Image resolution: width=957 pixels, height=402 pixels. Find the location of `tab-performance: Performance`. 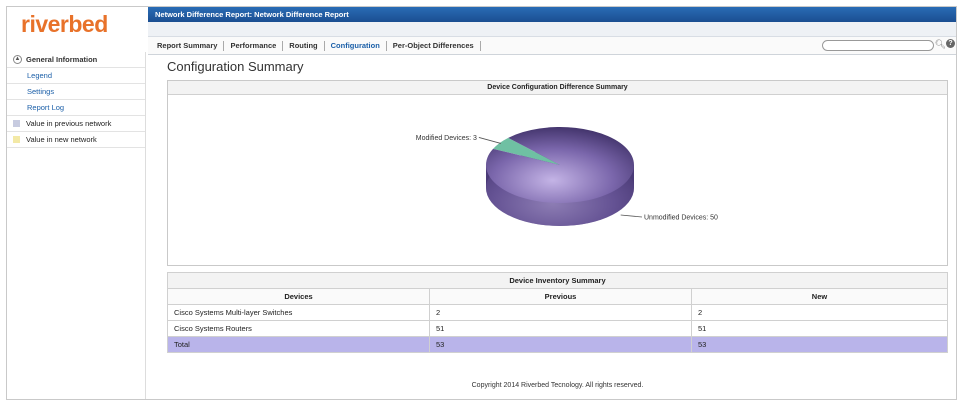

tab-performance: Performance is located at coordinates (254, 45).